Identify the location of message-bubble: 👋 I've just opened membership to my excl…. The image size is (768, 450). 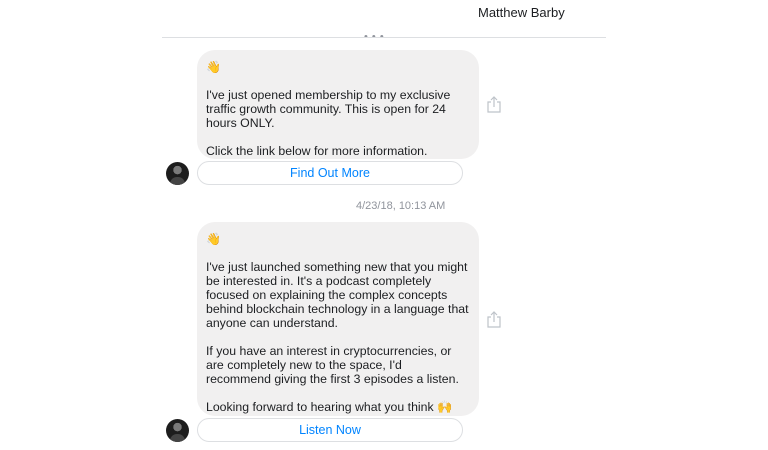
(338, 104).